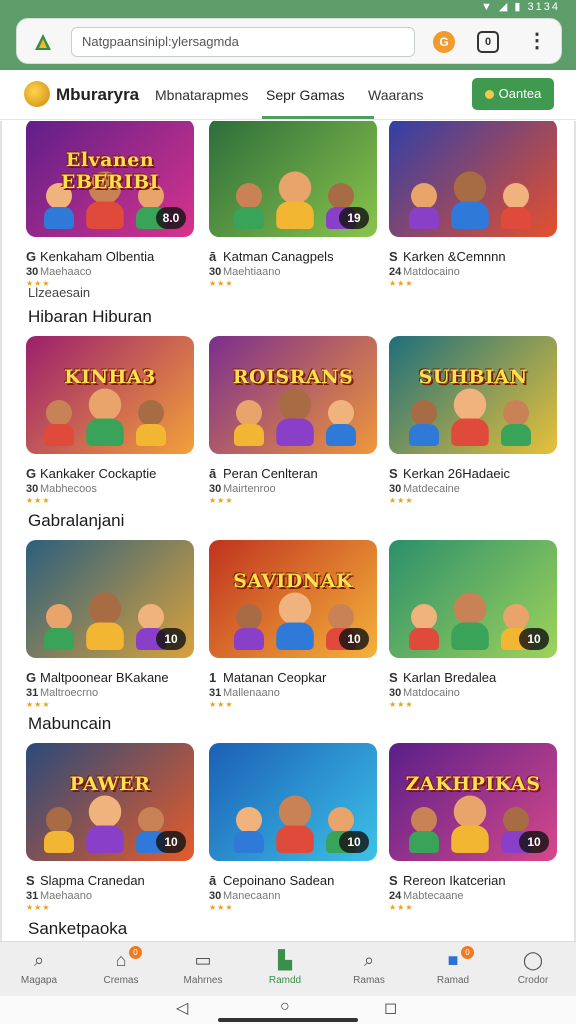 Image resolution: width=576 pixels, height=1024 pixels. I want to click on game-card: 10 S Karlan Bredalea 30 Matdocaino ★★★, so click(473, 624).